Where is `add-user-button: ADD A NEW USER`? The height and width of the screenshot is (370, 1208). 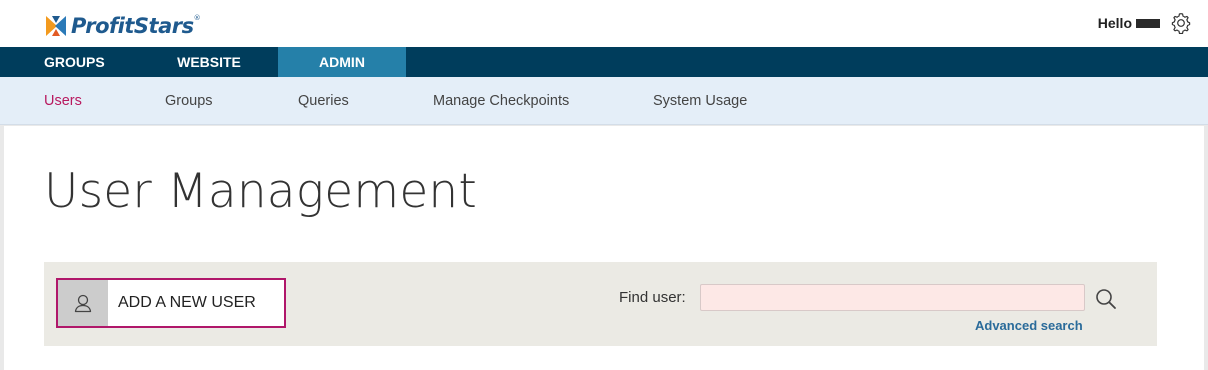 add-user-button: ADD A NEW USER is located at coordinates (171, 303).